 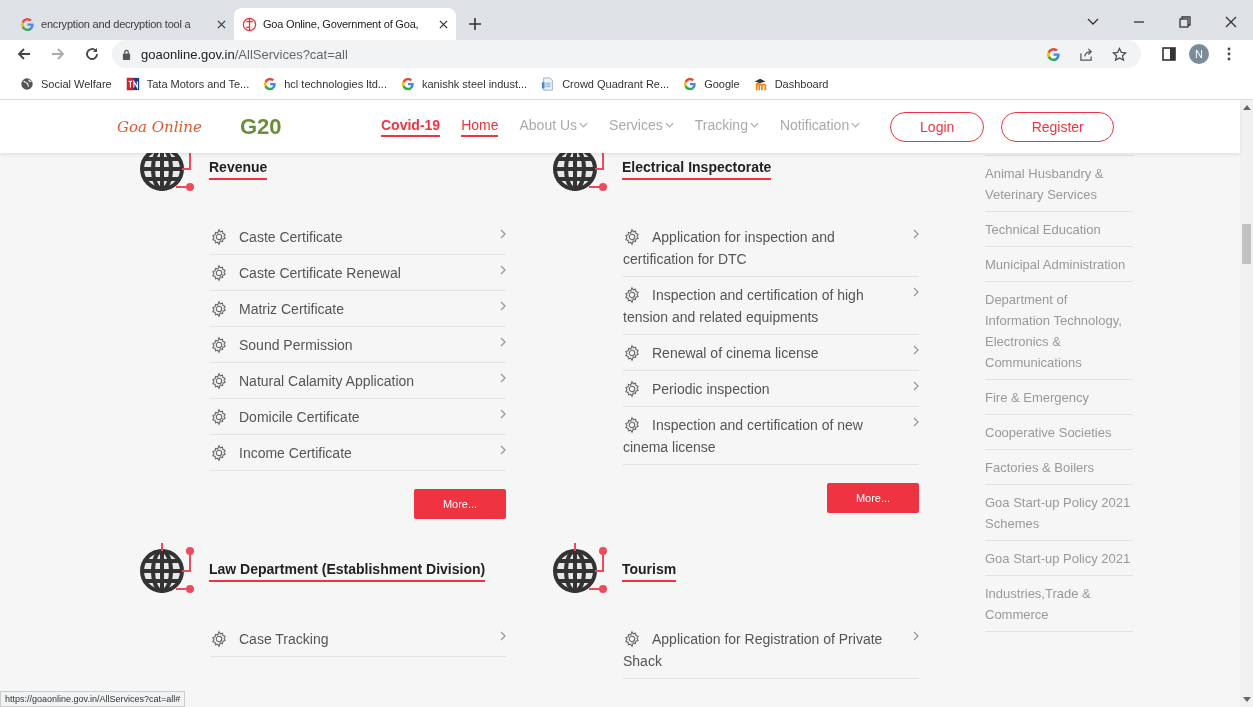 What do you see at coordinates (771, 306) in the screenshot?
I see `service-link: Inspection and certification of high tension and related equipments` at bounding box center [771, 306].